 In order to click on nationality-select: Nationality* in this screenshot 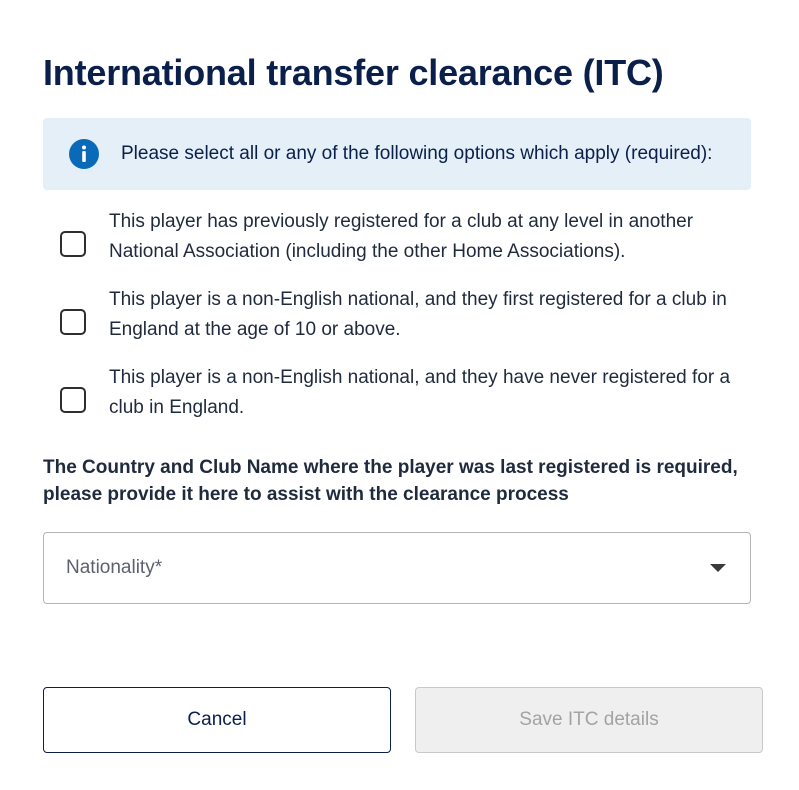, I will do `click(397, 568)`.